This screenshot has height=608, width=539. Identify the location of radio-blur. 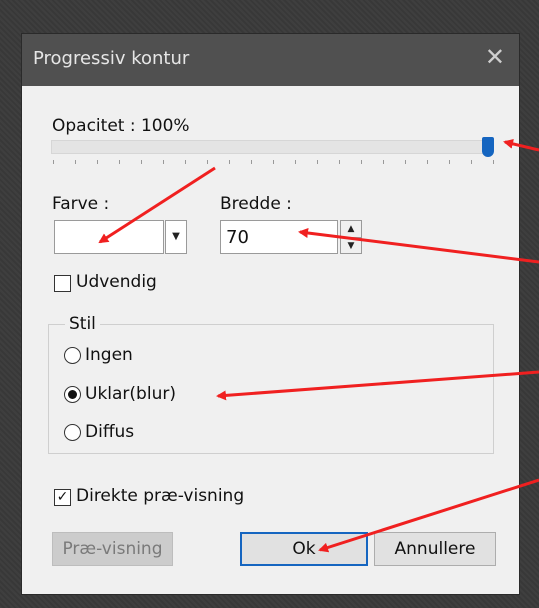
(72, 394).